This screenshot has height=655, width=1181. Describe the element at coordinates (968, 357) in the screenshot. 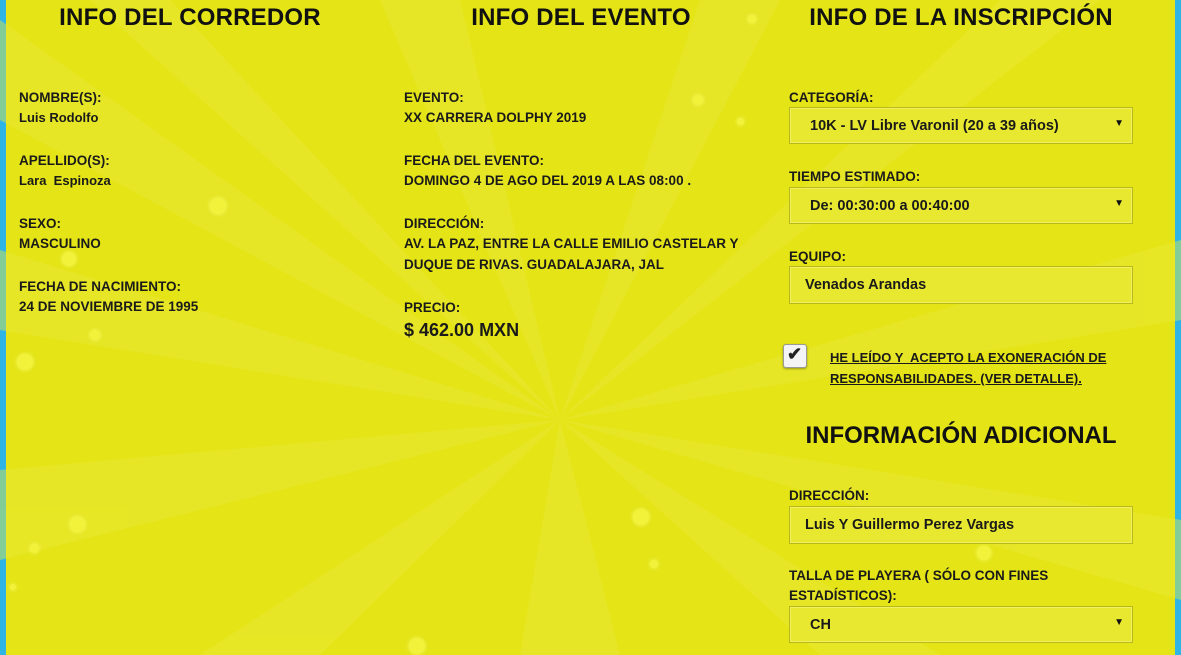

I see `terms-line1: HE LEÍDO Y ACEPTO LA EXONERACIÓN DE` at that location.